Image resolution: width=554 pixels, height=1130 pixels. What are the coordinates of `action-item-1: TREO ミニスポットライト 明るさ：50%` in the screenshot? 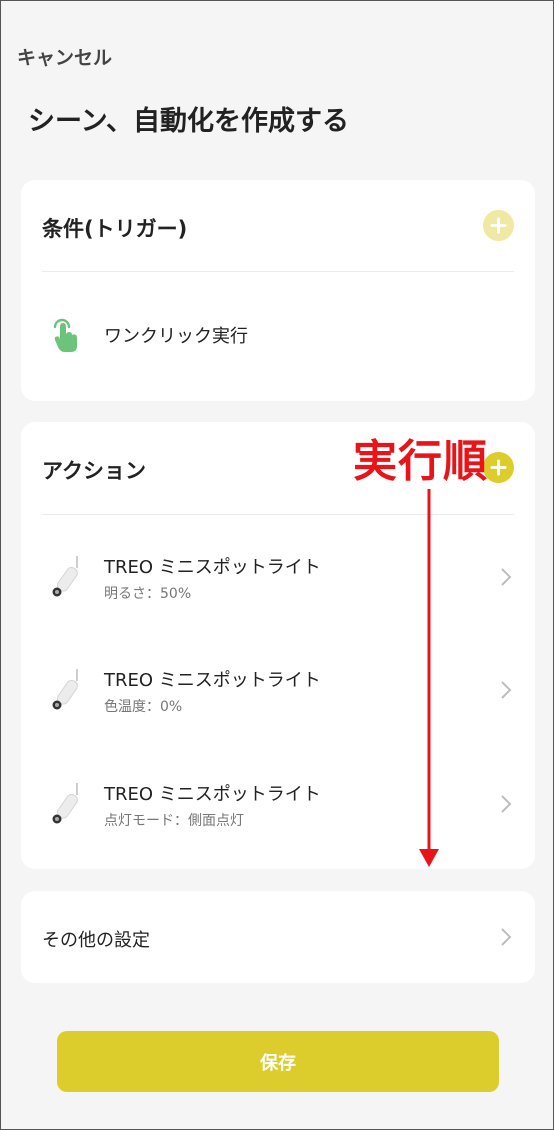 It's located at (278, 579).